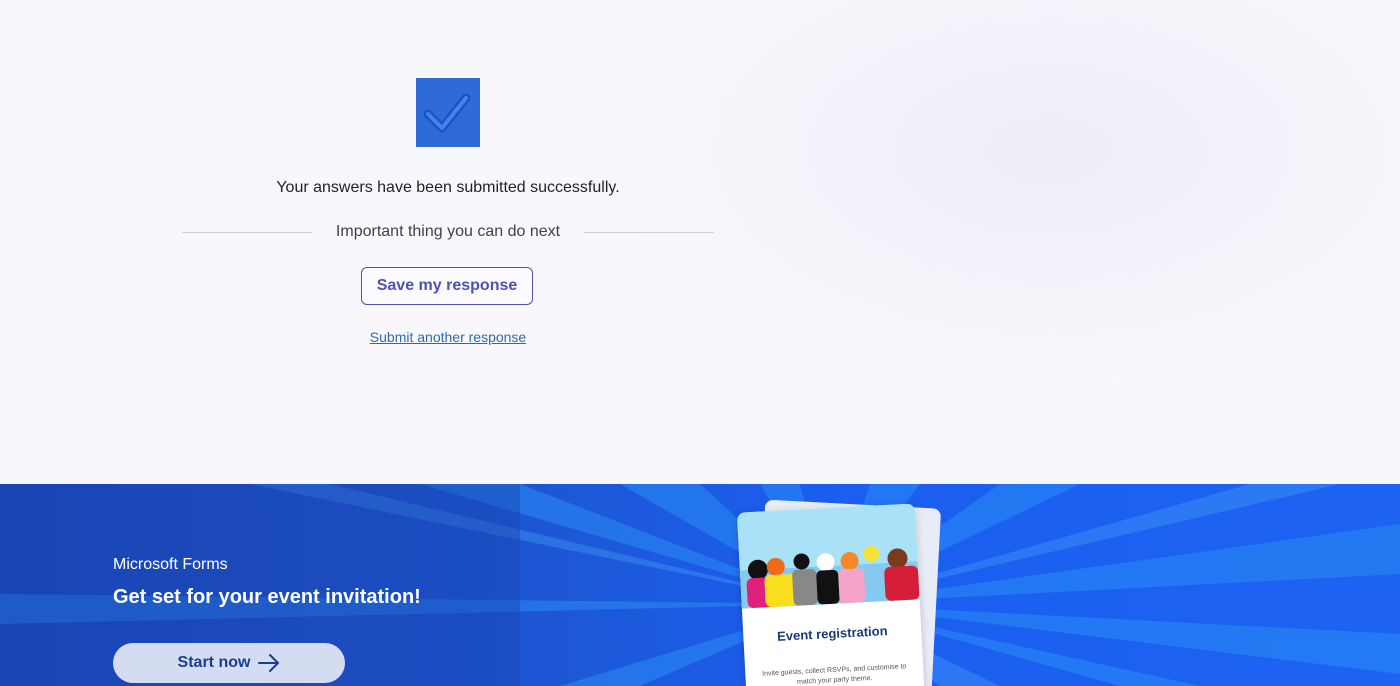 This screenshot has width=1400, height=686. Describe the element at coordinates (269, 663) in the screenshot. I see `arrow-right-icon` at that location.